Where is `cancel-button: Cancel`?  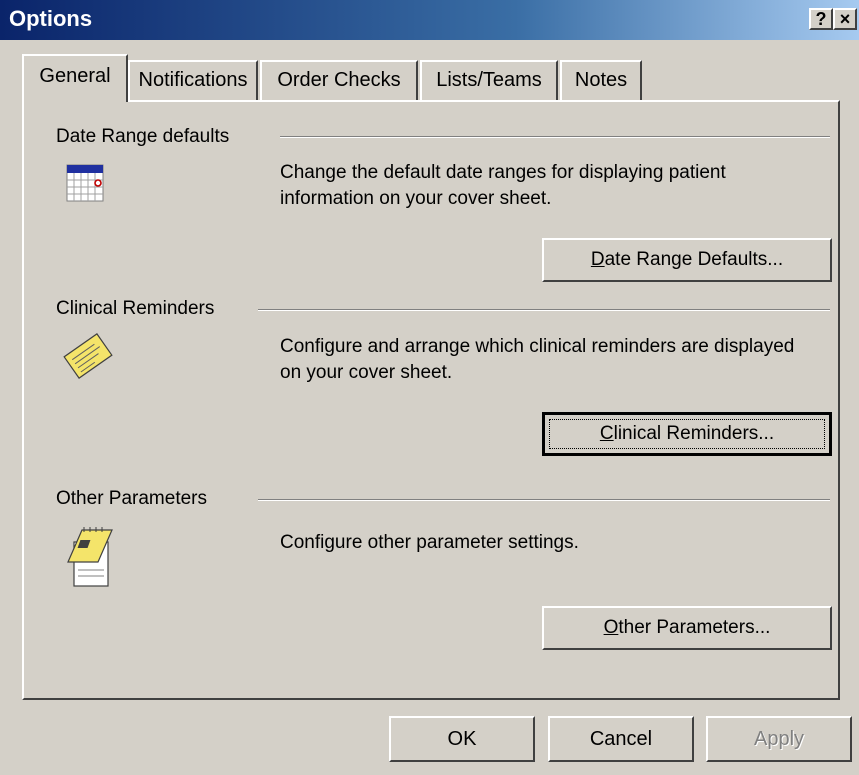
cancel-button: Cancel is located at coordinates (621, 739).